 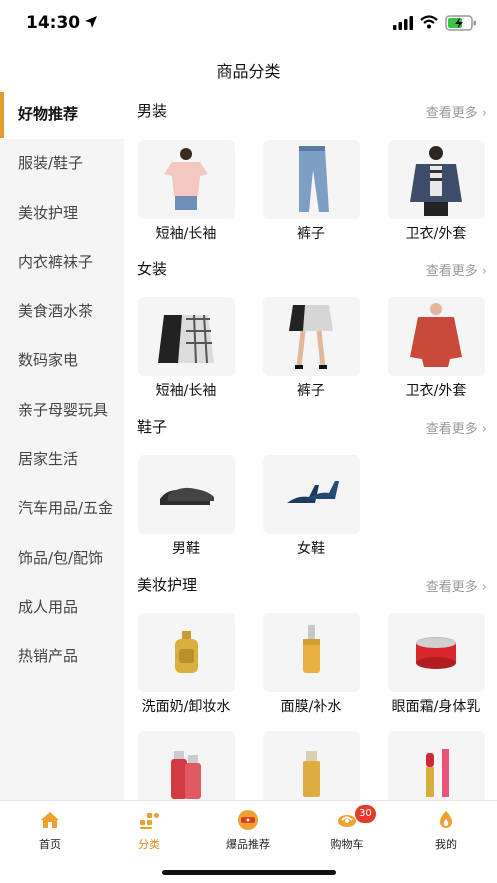 I want to click on tab-hot-deals: 爆品推荐, so click(x=248, y=830).